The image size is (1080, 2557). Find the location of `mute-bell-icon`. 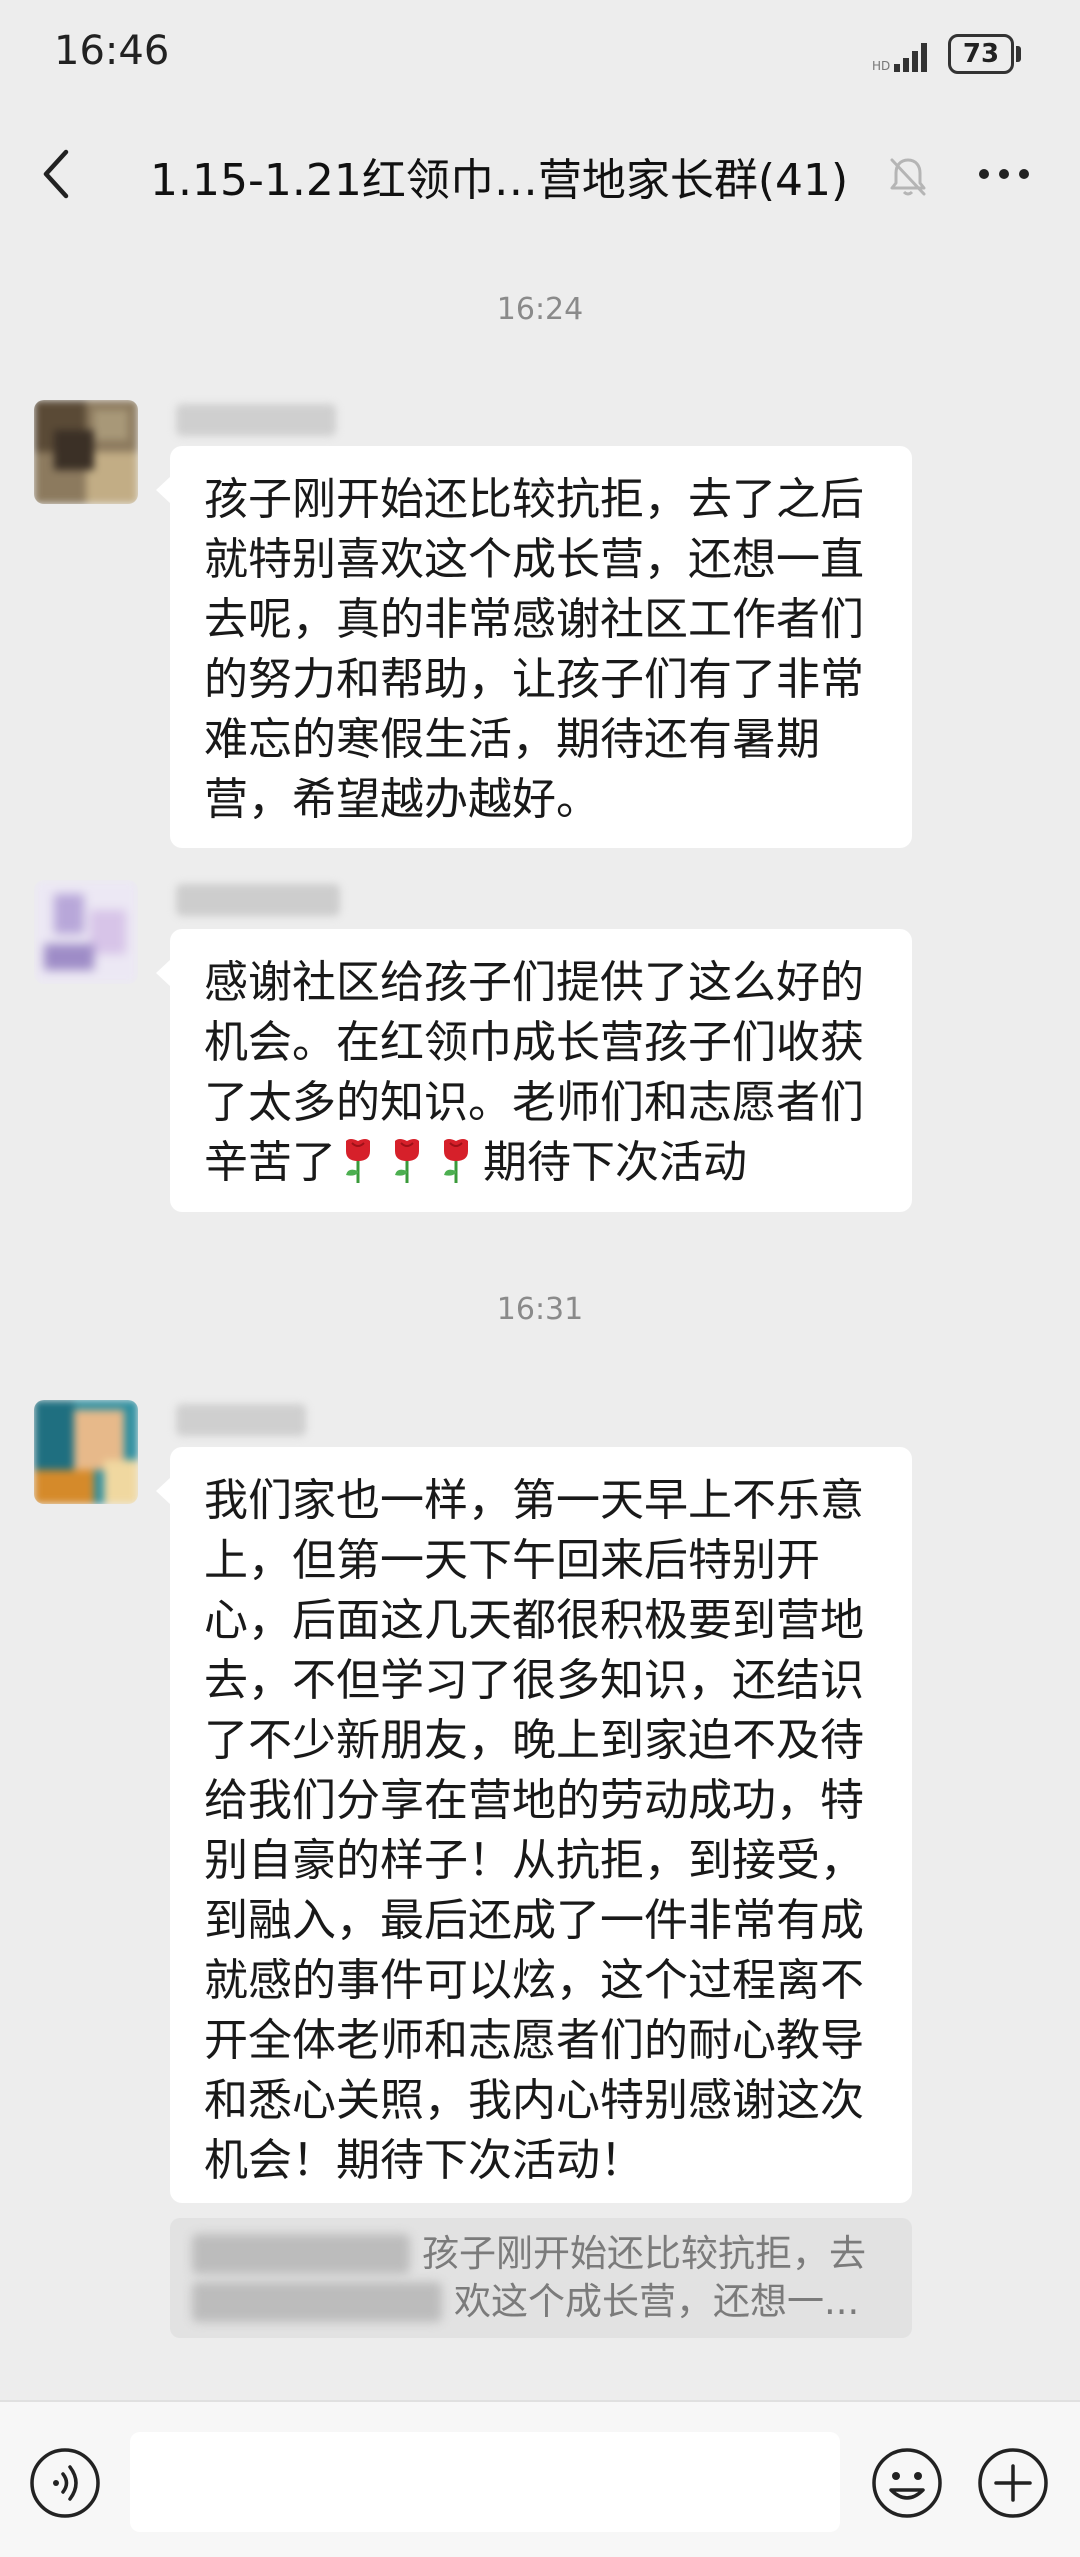

mute-bell-icon is located at coordinates (908, 177).